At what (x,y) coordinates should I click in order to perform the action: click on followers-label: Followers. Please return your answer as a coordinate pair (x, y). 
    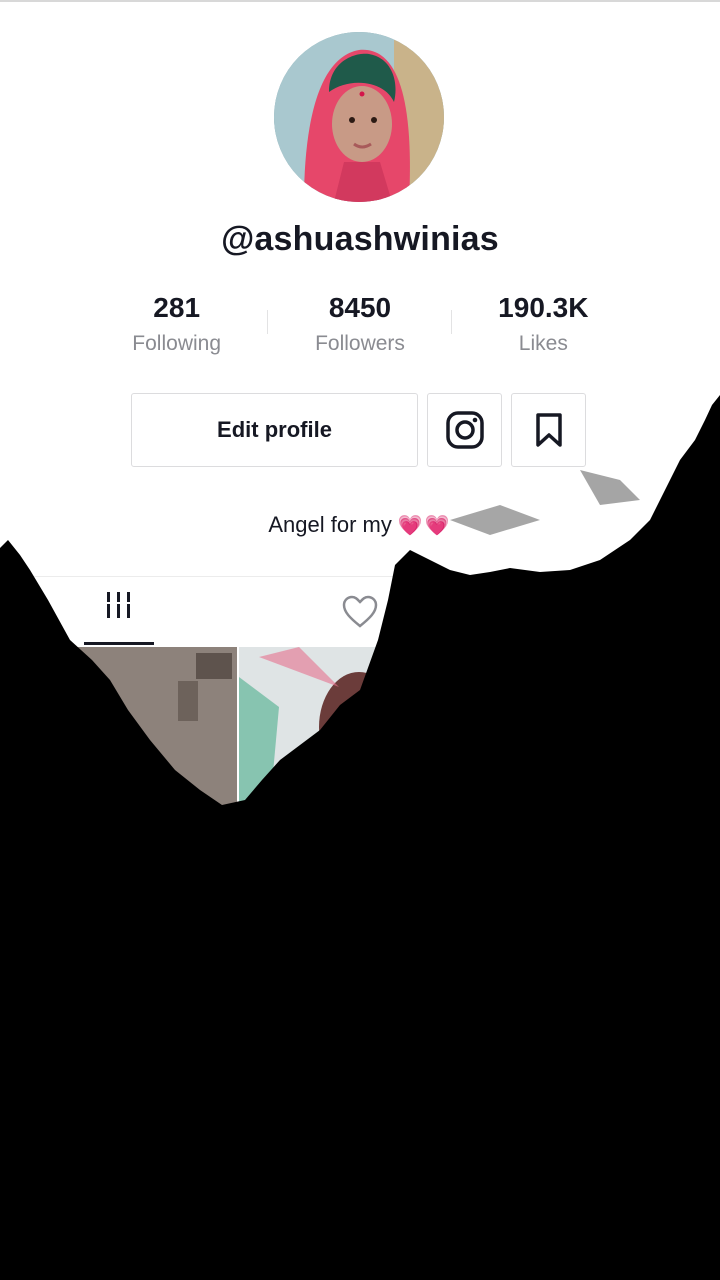
    Looking at the image, I should click on (360, 343).